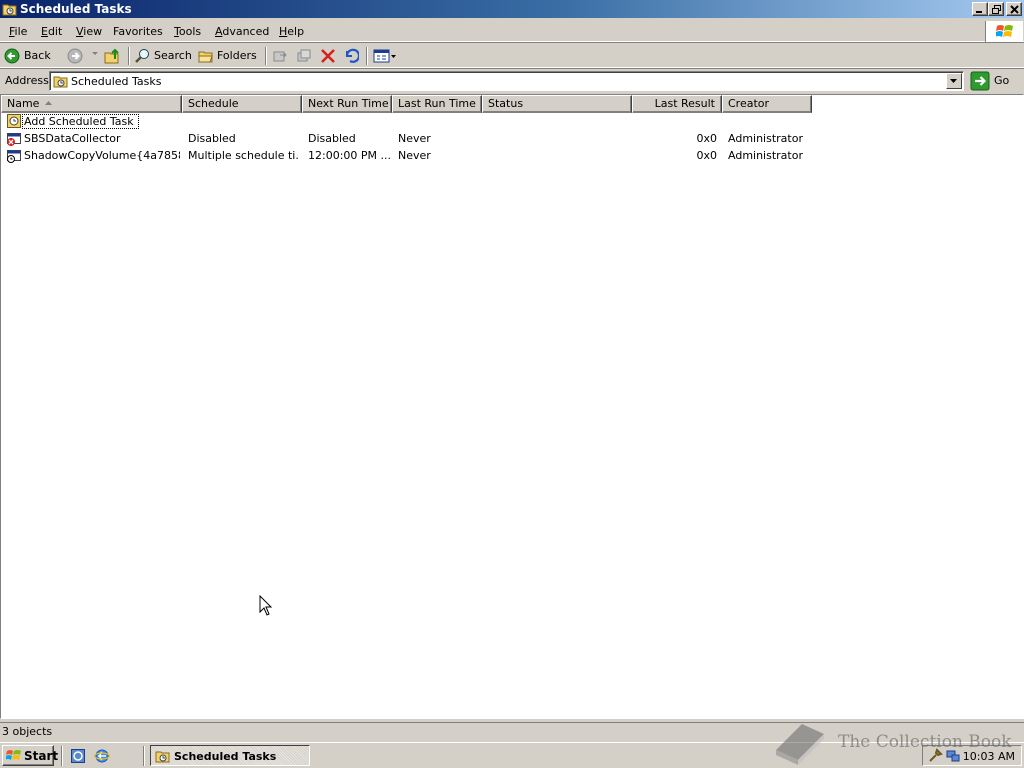  What do you see at coordinates (12, 56) in the screenshot?
I see `back-arrow-icon` at bounding box center [12, 56].